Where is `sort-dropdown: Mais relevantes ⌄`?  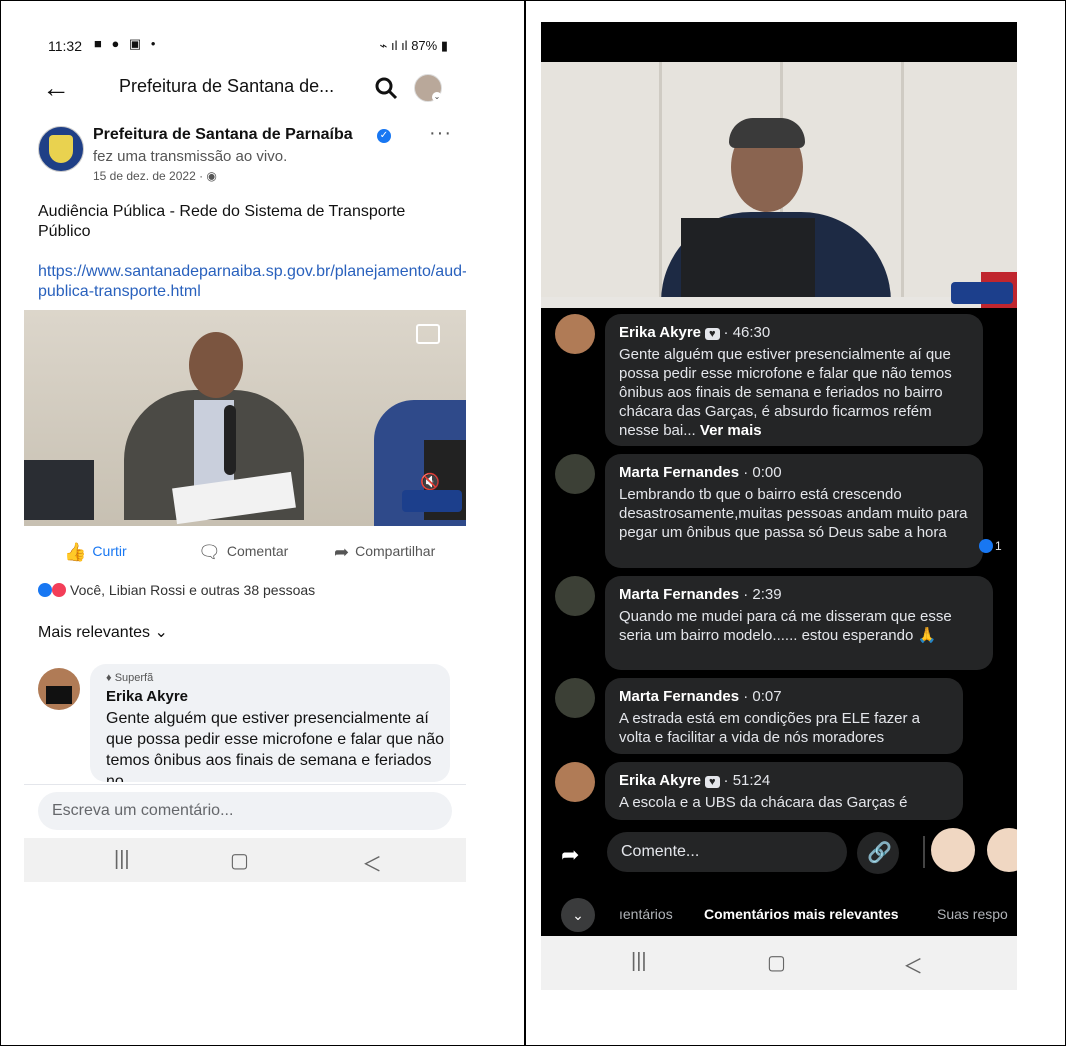 sort-dropdown: Mais relevantes ⌄ is located at coordinates (103, 632).